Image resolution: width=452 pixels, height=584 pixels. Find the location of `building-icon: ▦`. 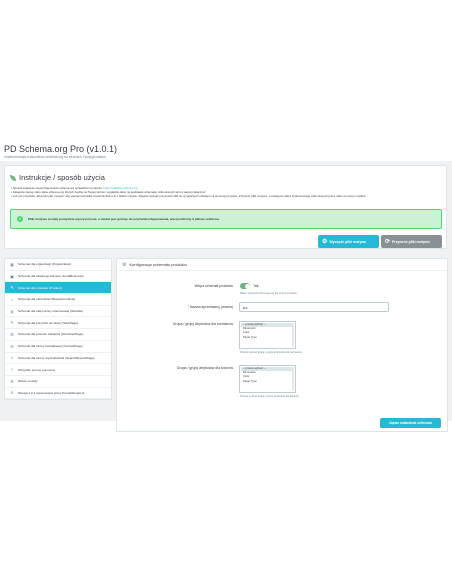

building-icon: ▦ is located at coordinates (12, 264).